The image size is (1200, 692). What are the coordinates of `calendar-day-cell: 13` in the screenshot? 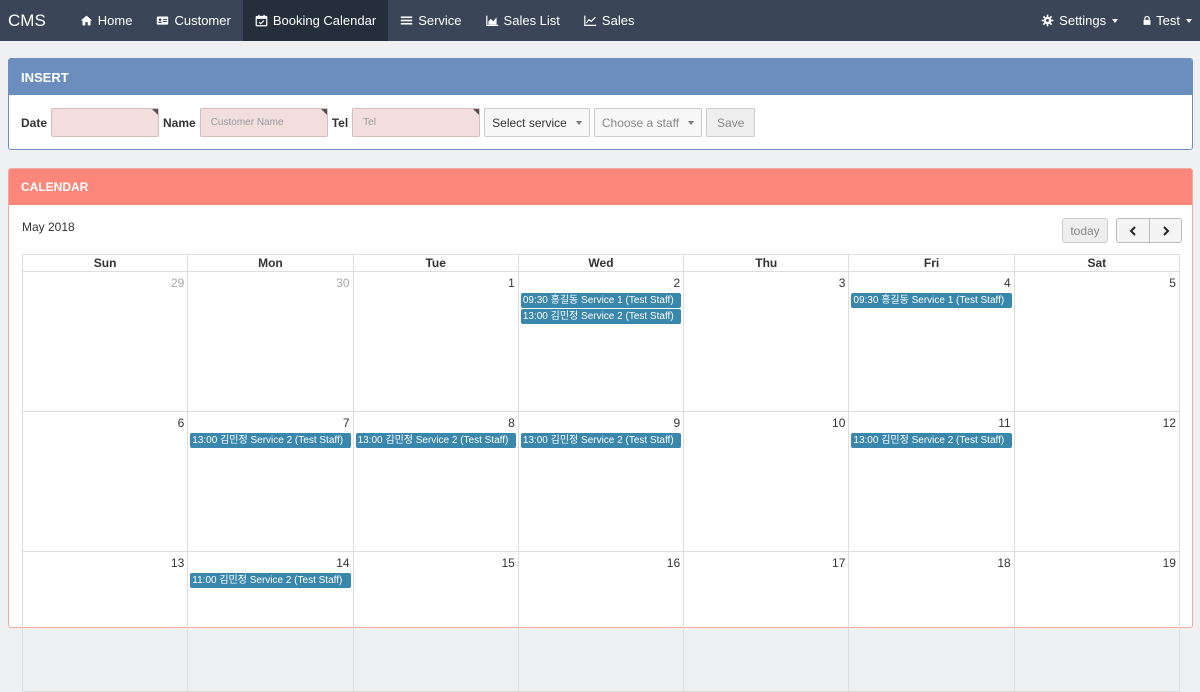 It's located at (105, 621).